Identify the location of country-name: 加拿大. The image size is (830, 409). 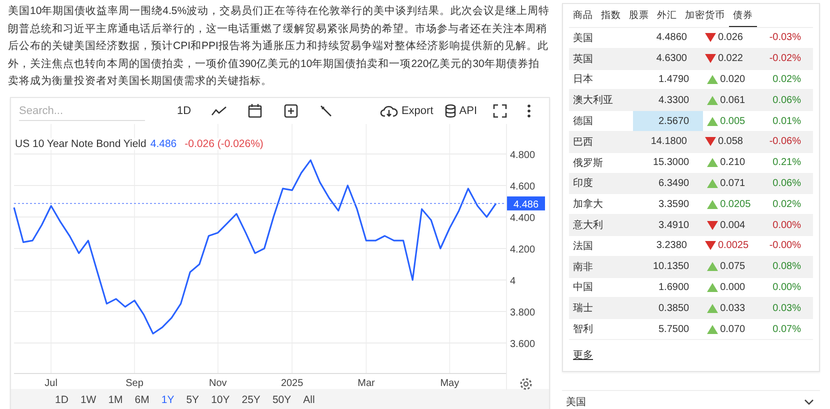
(588, 205).